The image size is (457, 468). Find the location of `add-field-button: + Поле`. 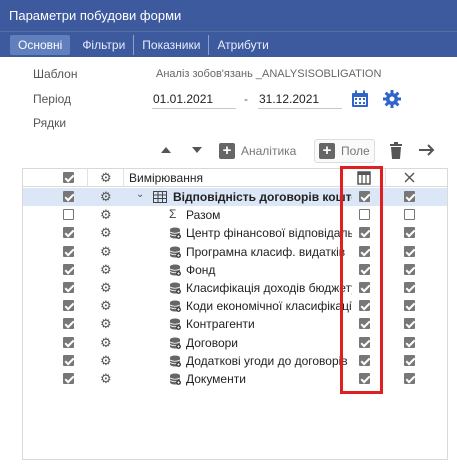

add-field-button: + Поле is located at coordinates (344, 151).